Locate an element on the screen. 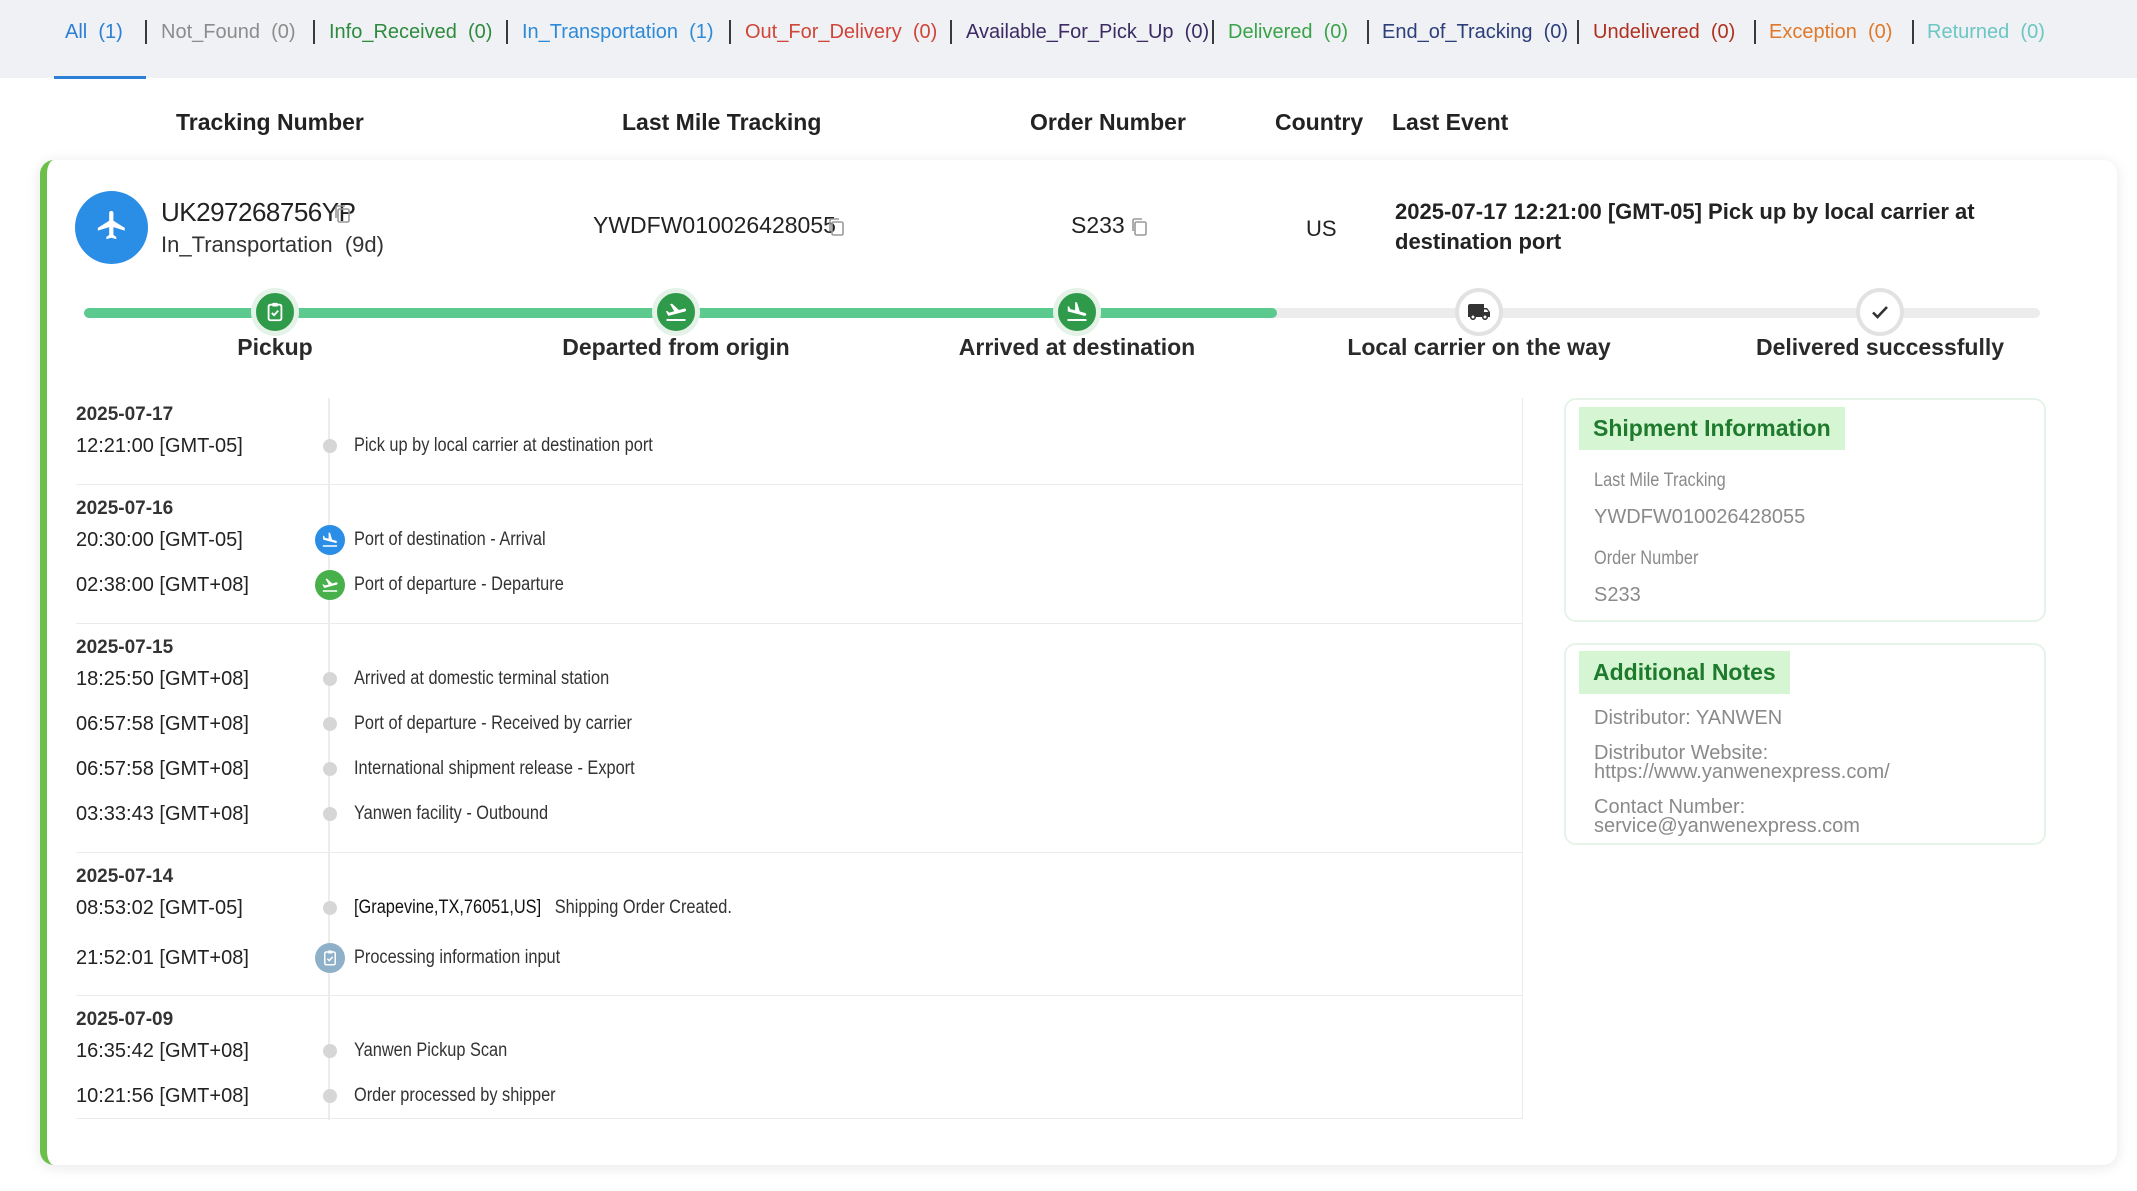 The width and height of the screenshot is (2137, 1191). additional-notes-title: Additional Notes is located at coordinates (1684, 672).